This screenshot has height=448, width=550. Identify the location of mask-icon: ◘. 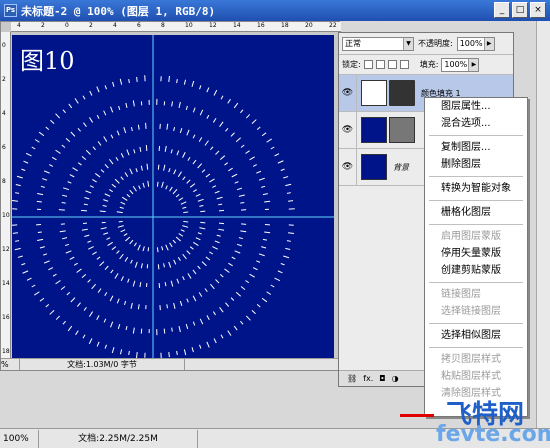
(382, 378).